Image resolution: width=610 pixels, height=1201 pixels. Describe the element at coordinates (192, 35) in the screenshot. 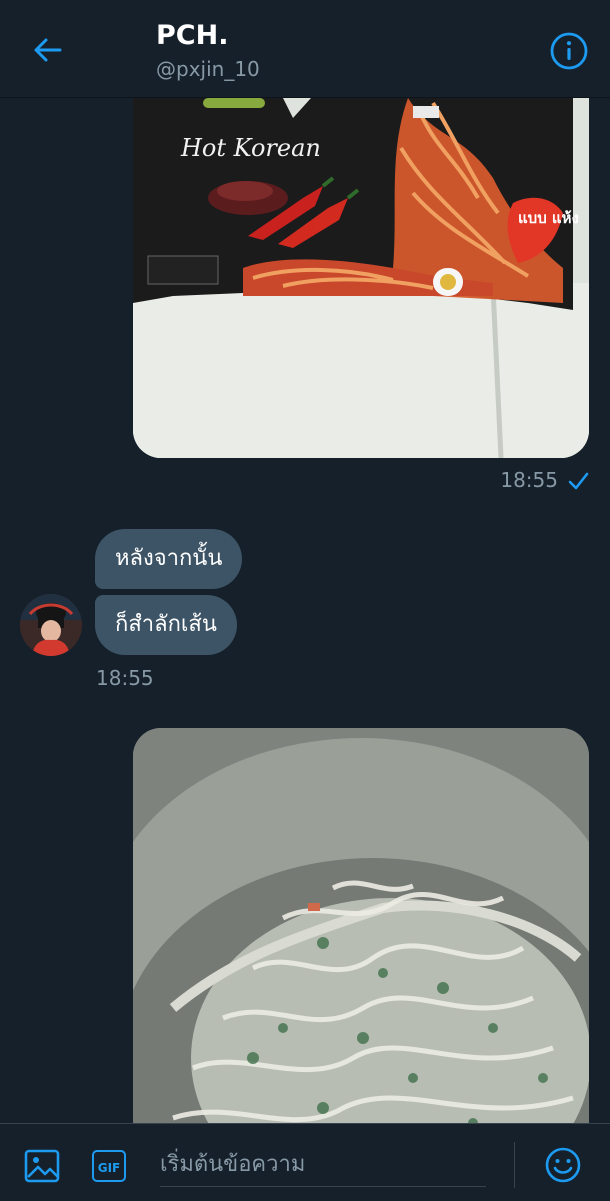

I see `conversation-title: PCH.` at that location.